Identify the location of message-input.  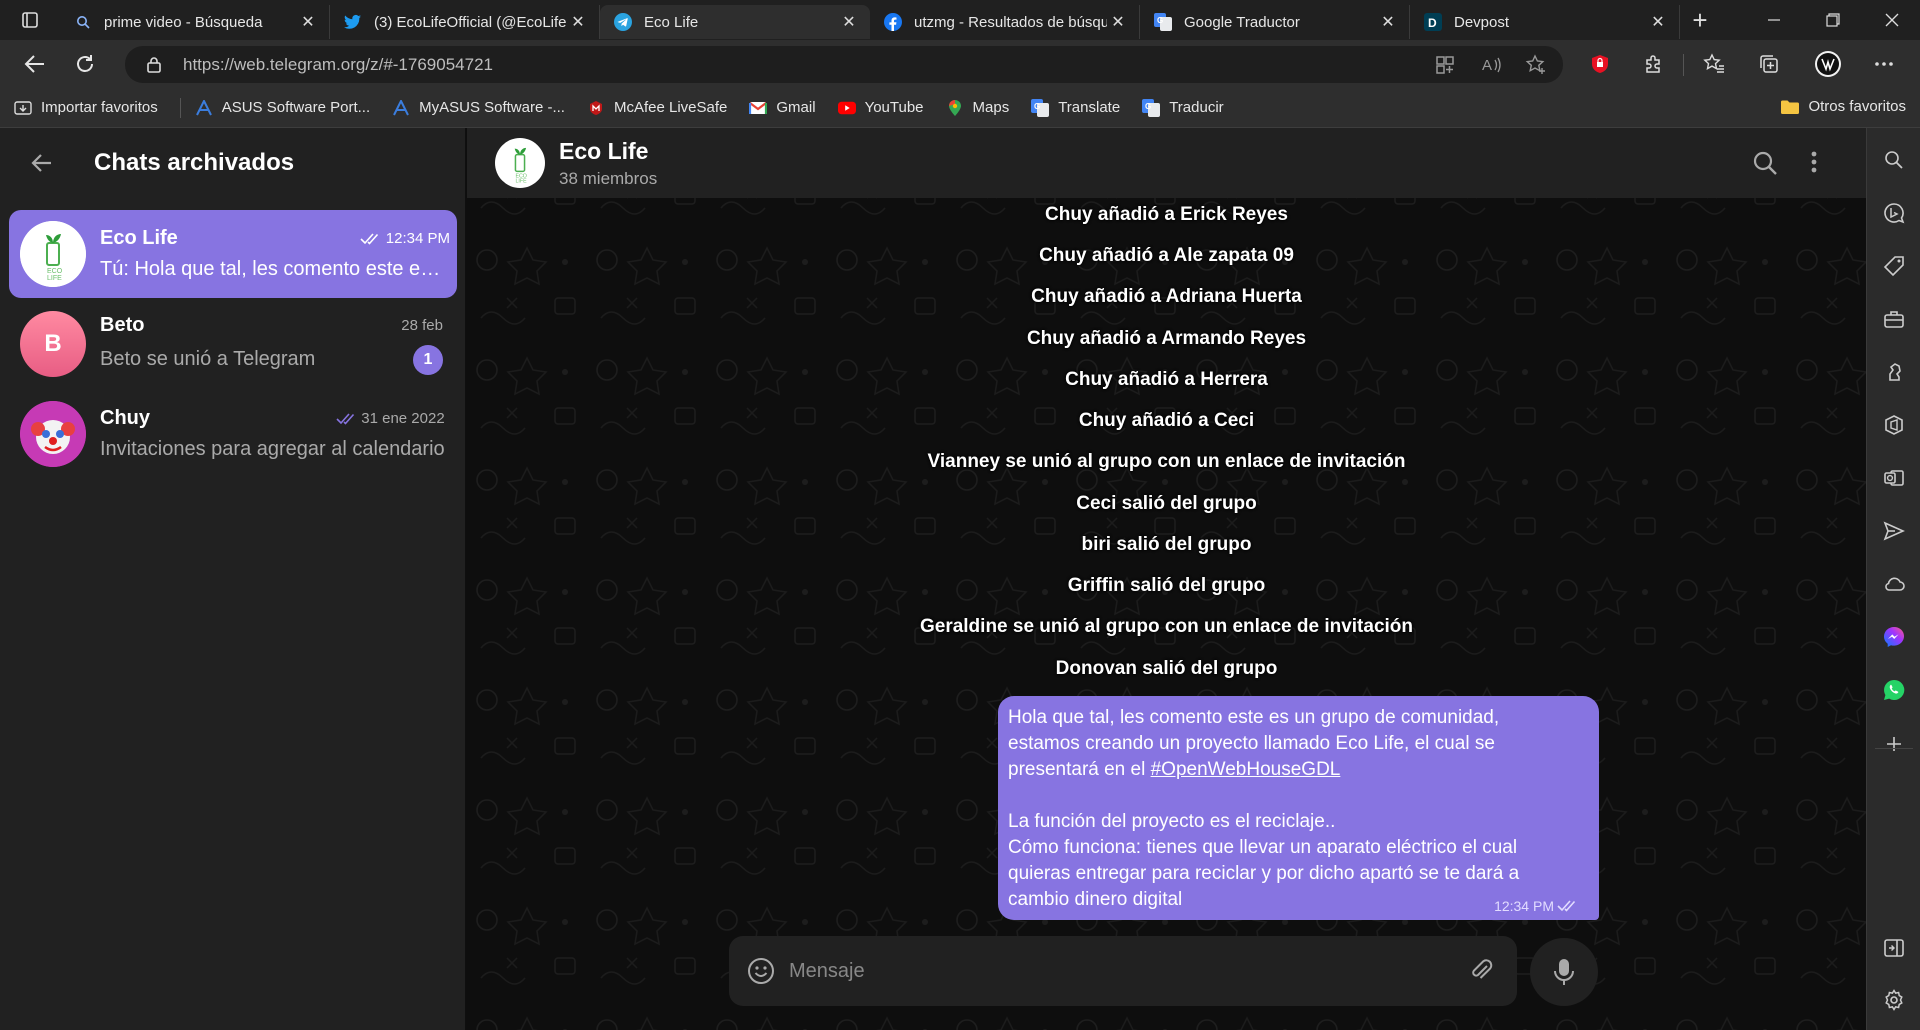
(1109, 971).